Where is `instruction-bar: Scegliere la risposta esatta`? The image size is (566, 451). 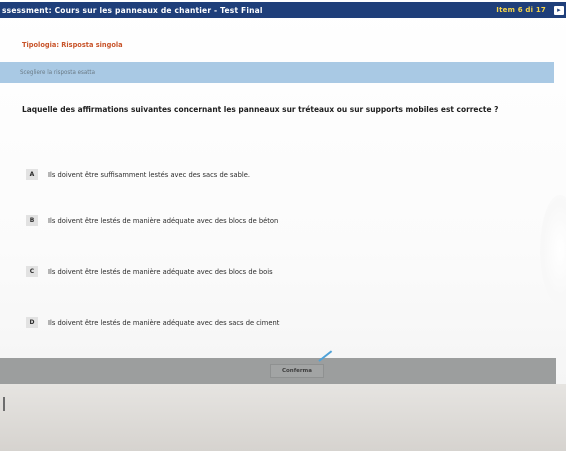
instruction-bar: Scegliere la risposta esatta is located at coordinates (277, 72).